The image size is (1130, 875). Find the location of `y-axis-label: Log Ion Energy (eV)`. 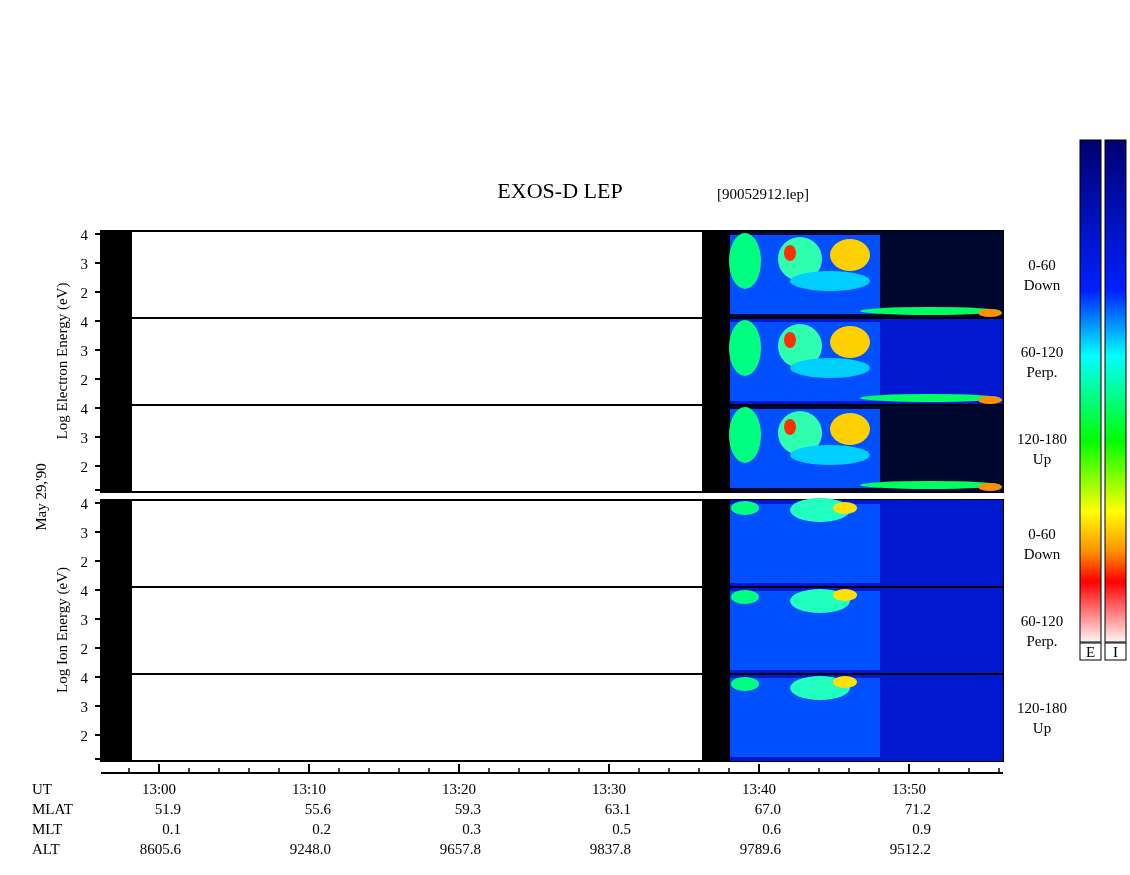

y-axis-label: Log Ion Energy (eV) is located at coordinates (62, 630).